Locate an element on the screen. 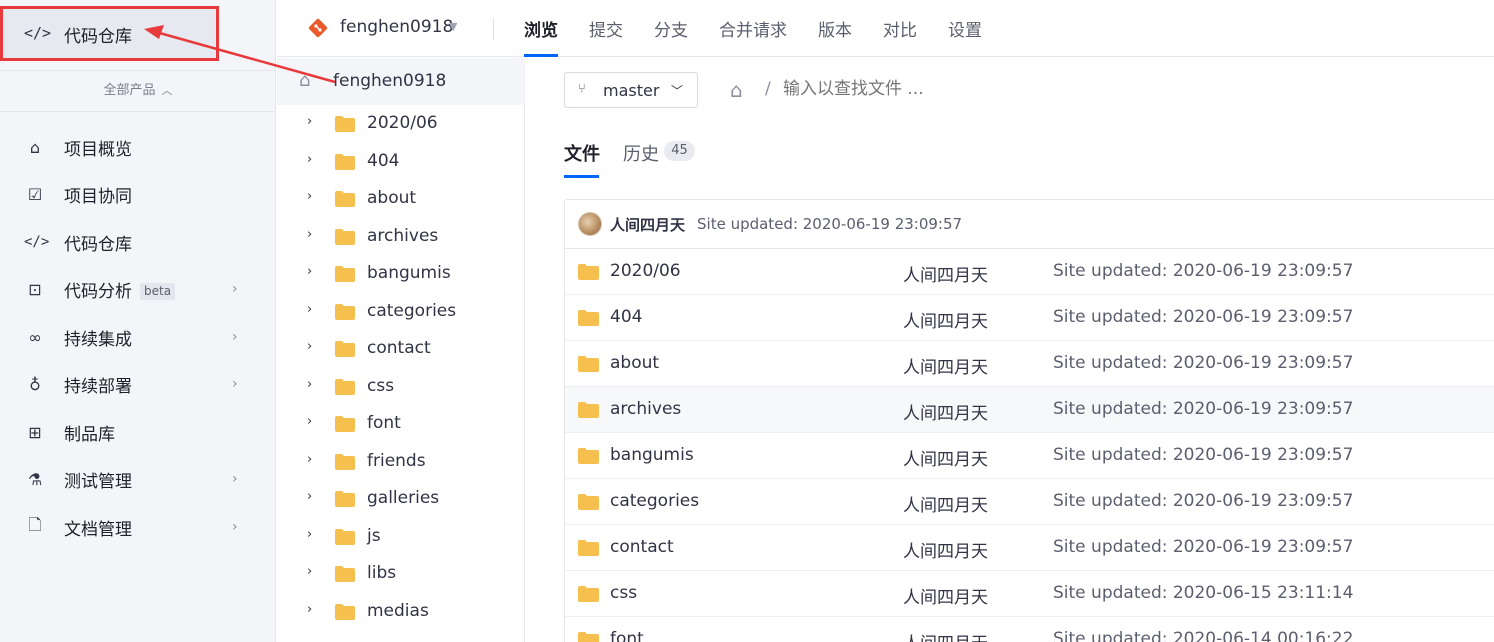 This screenshot has height=642, width=1494. nav-item-ci: ∞ 持续集成 › is located at coordinates (138, 337).